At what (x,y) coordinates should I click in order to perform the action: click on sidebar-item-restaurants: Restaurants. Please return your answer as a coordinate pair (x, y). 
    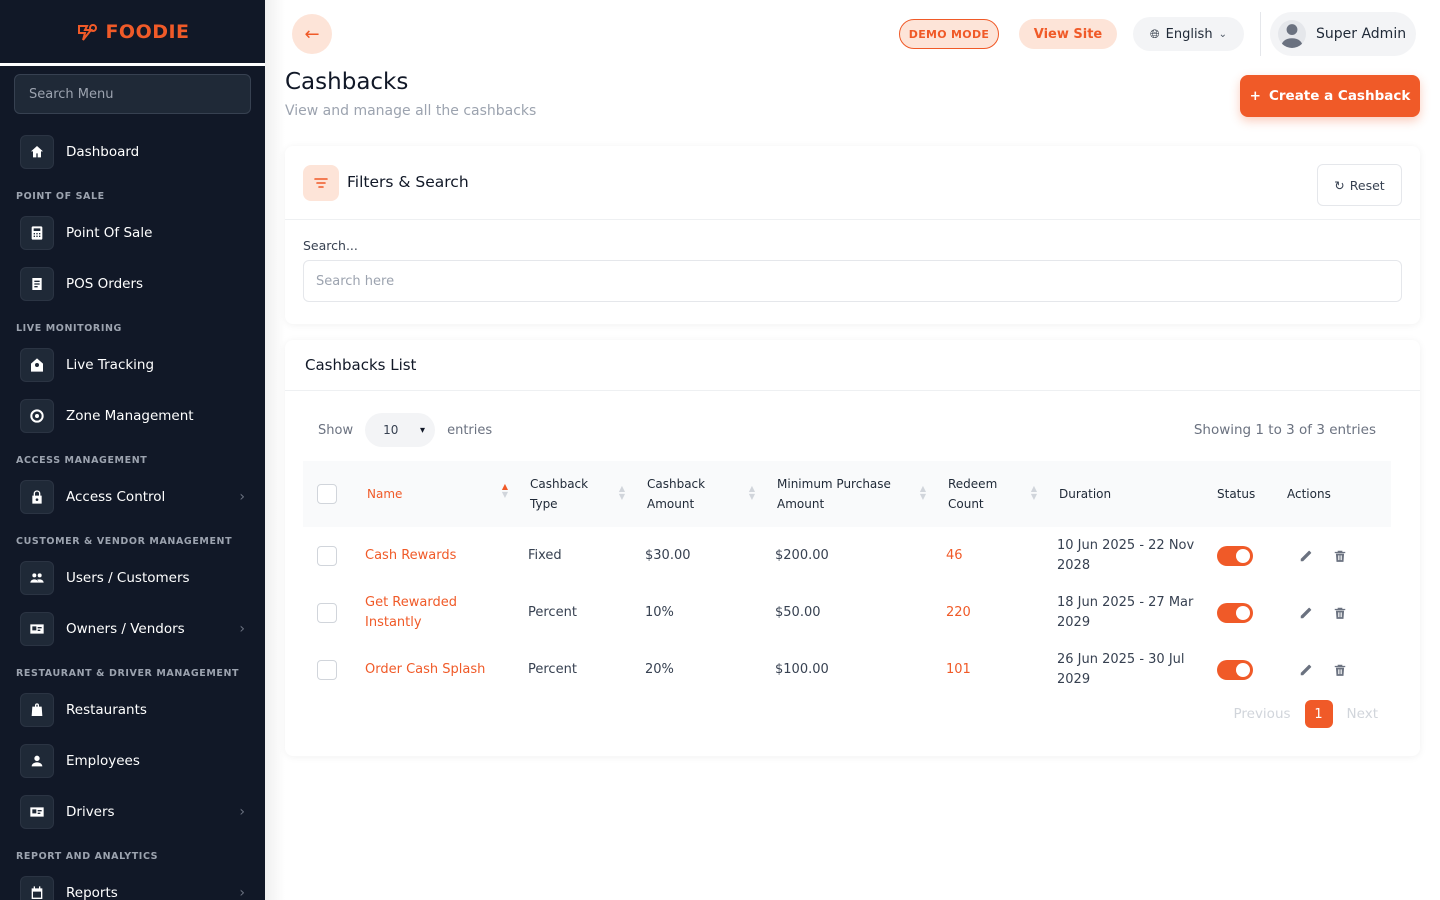
    Looking at the image, I should click on (132, 709).